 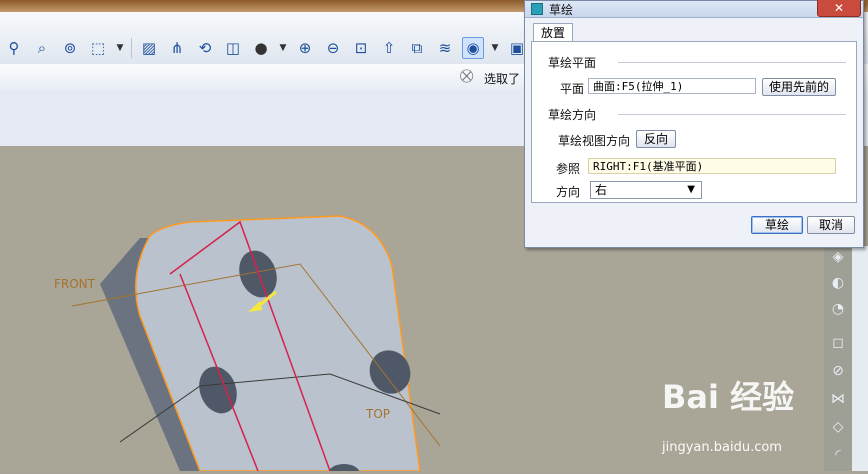 What do you see at coordinates (838, 399) in the screenshot?
I see `rib-icon: ⋈` at bounding box center [838, 399].